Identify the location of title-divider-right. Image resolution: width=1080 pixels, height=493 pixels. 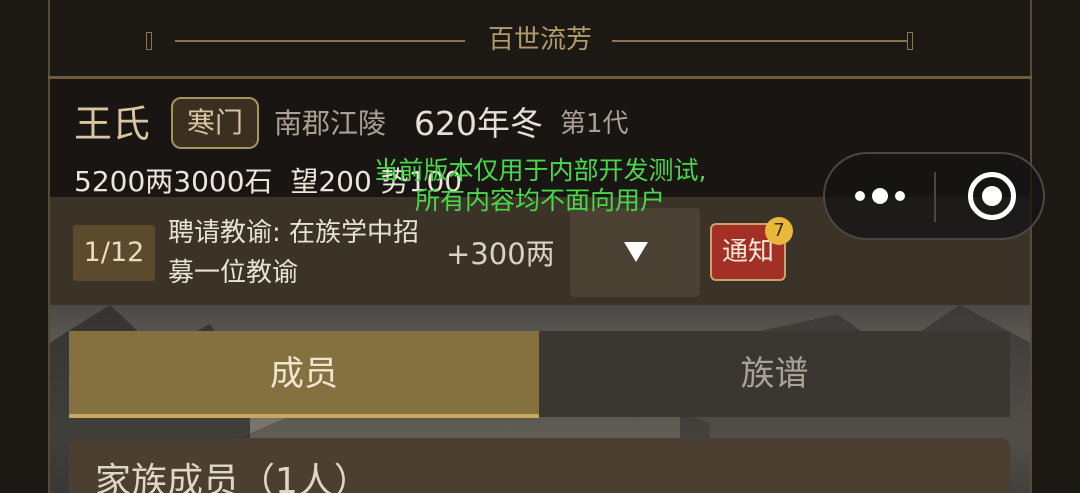
(760, 41).